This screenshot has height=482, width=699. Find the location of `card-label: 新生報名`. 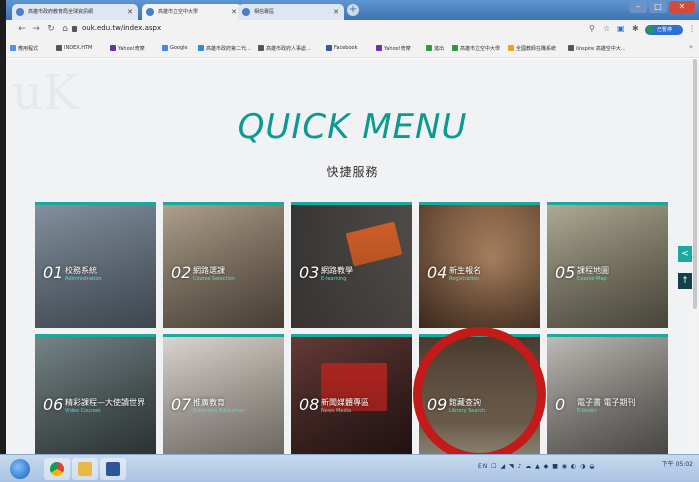

card-label: 新生報名 is located at coordinates (465, 270).